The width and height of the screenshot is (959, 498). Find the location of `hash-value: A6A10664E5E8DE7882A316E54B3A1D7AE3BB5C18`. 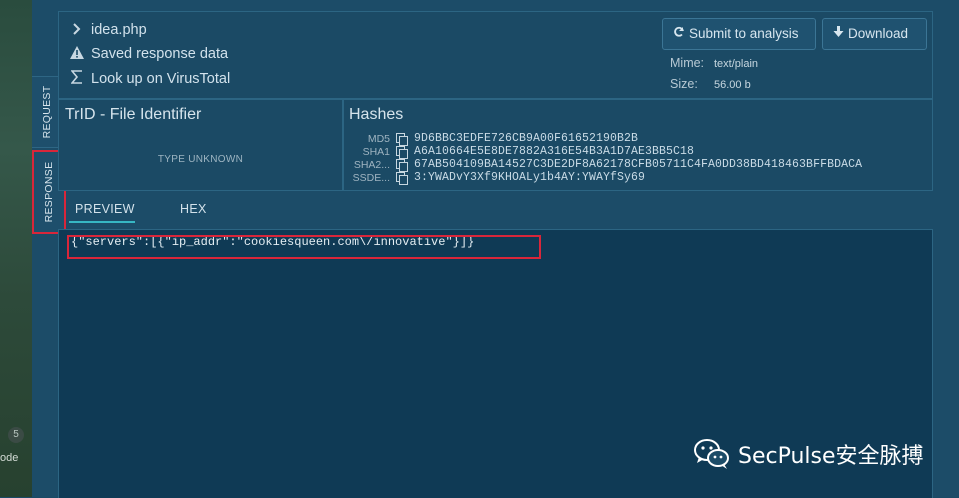

hash-value: A6A10664E5E8DE7882A316E54B3A1D7AE3BB5C18 is located at coordinates (554, 151).